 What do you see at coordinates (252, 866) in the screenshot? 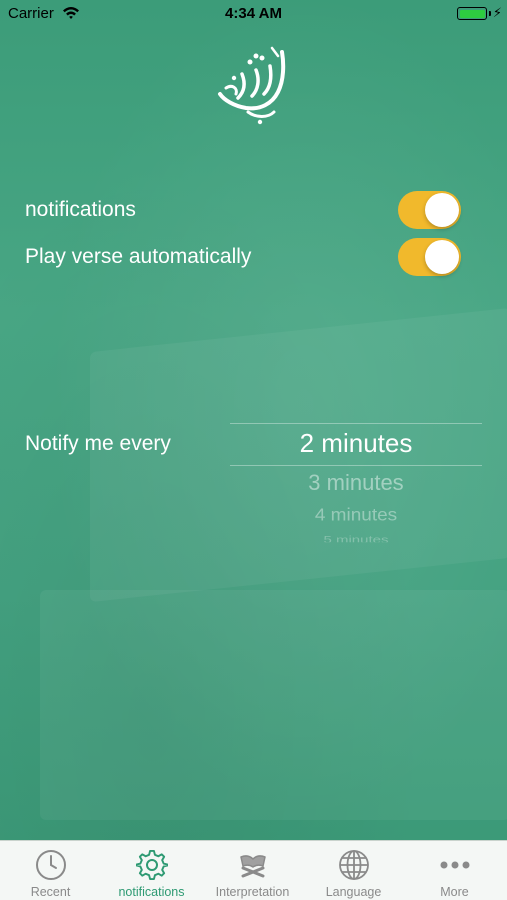
I see `quran-stand-icon` at bounding box center [252, 866].